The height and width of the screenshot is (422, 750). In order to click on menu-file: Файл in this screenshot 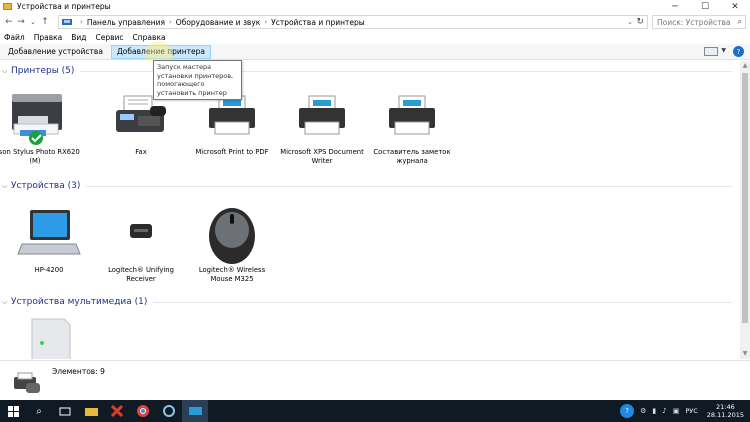, I will do `click(14, 37)`.